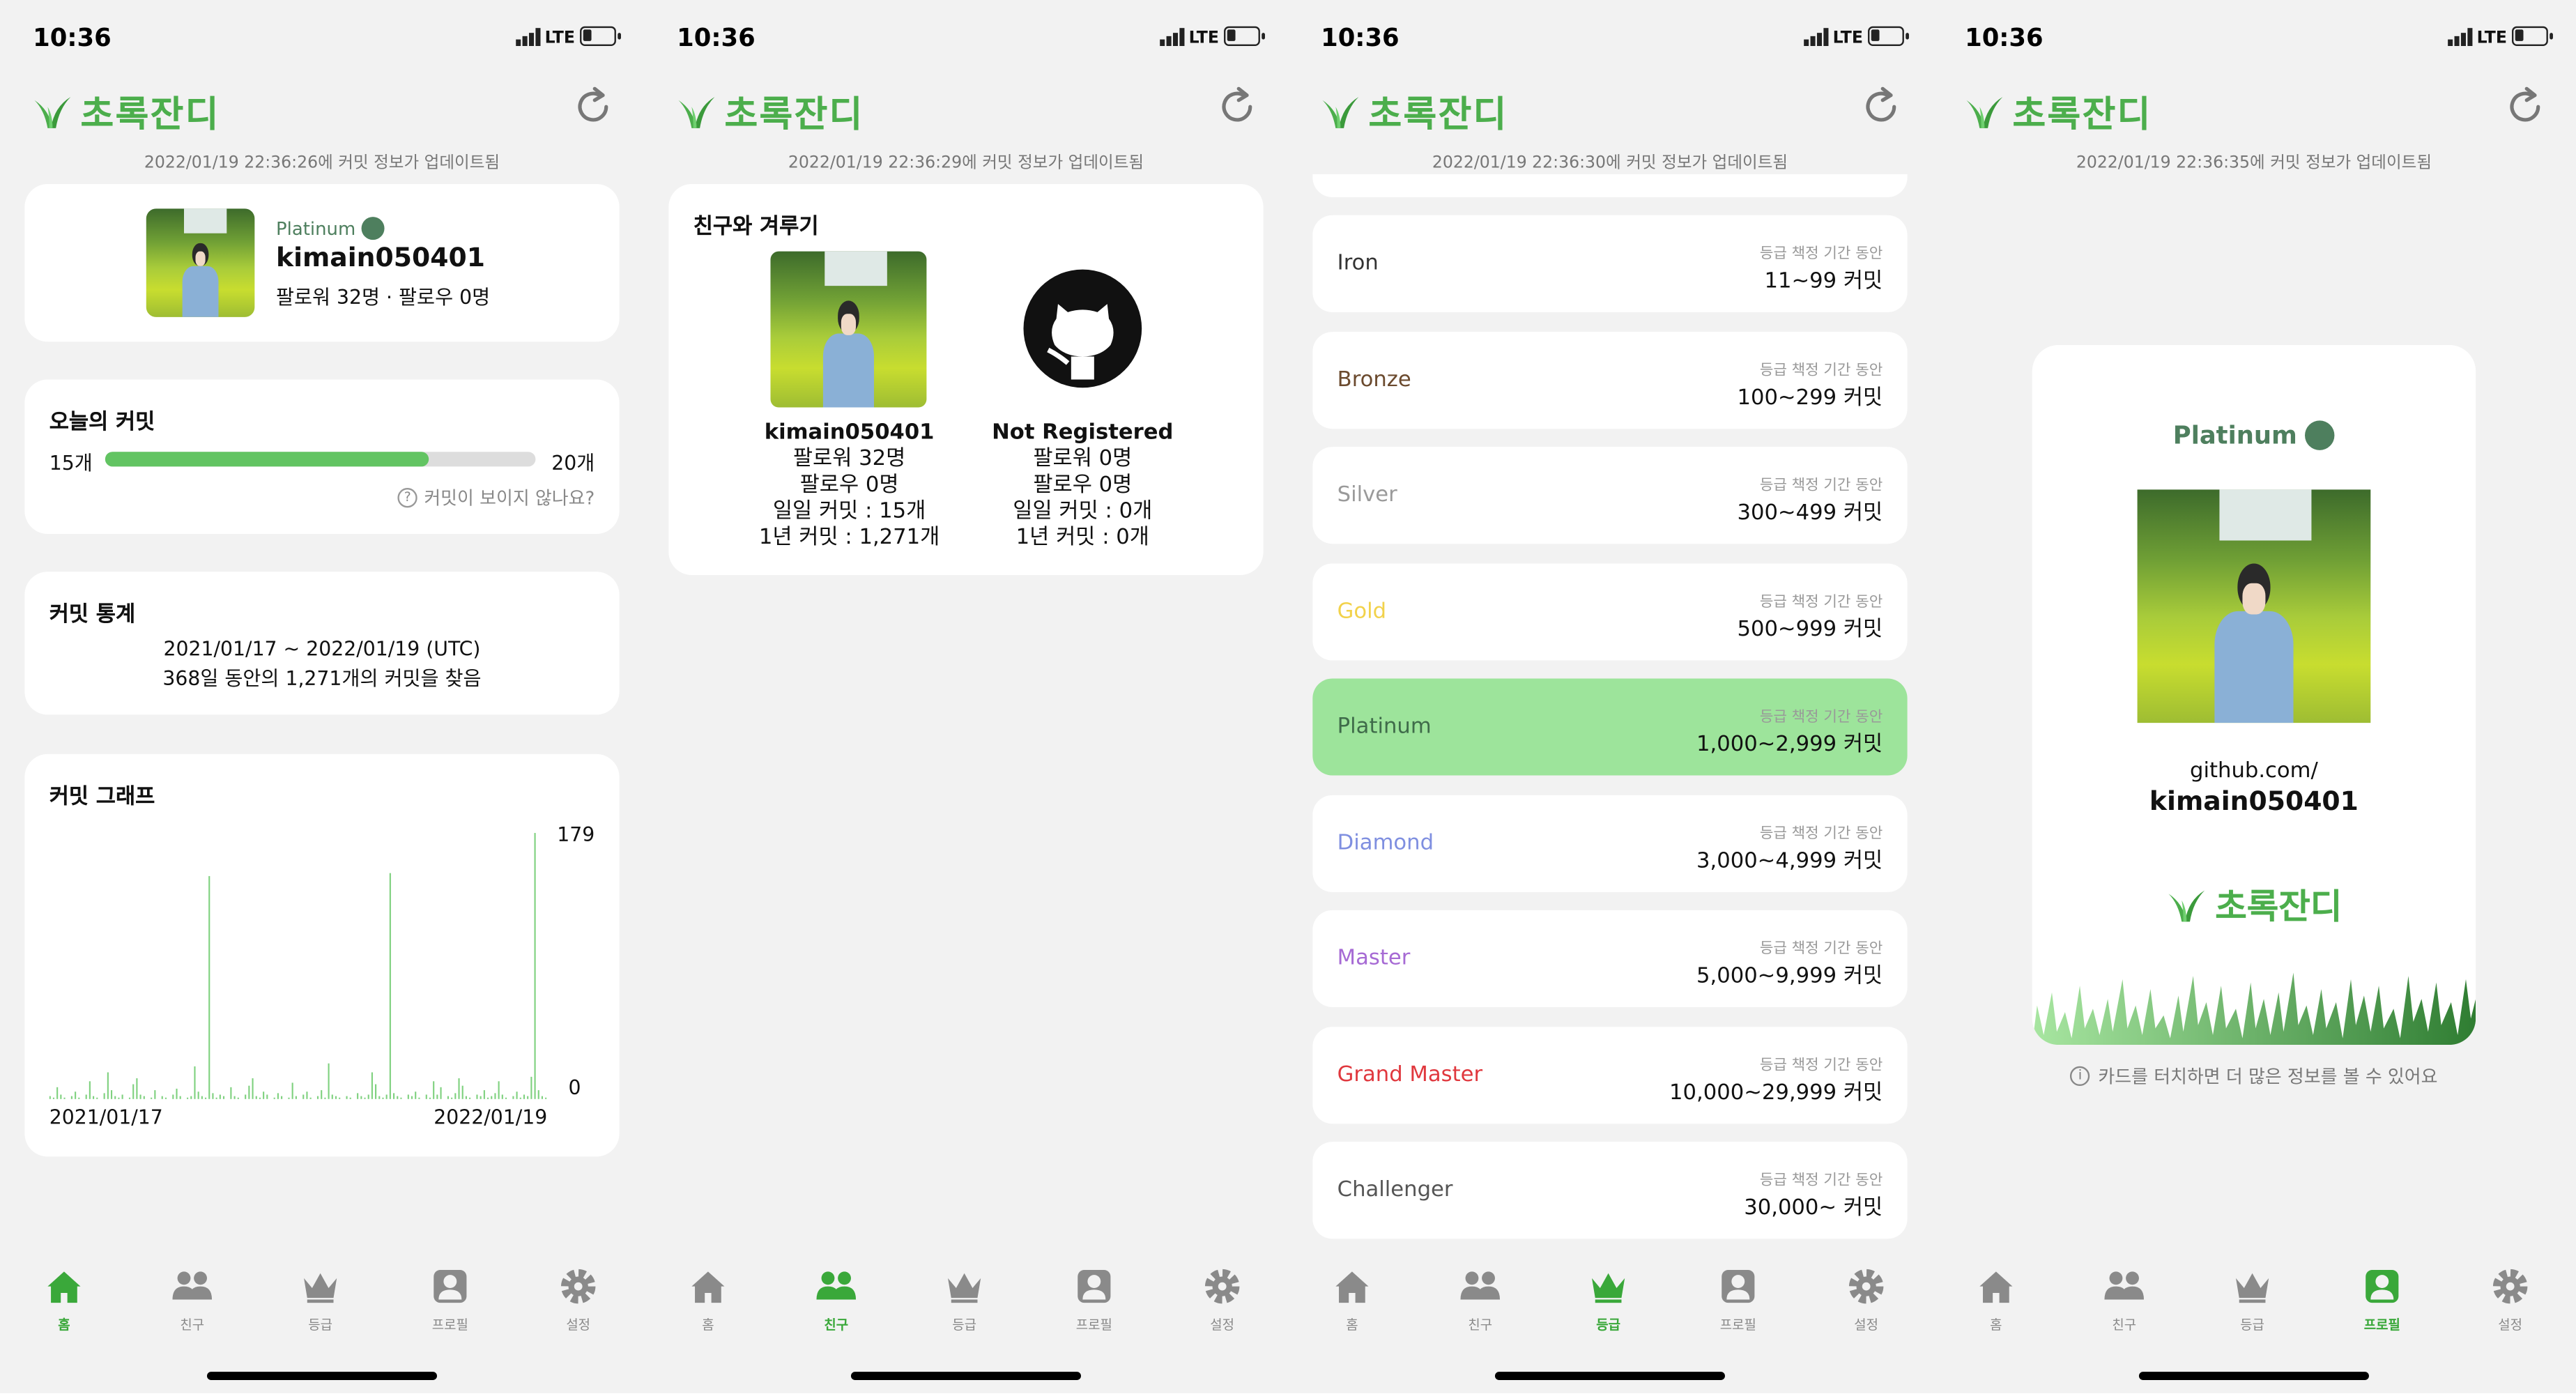 Image resolution: width=2576 pixels, height=1394 pixels. I want to click on profile-card: Platinum kimain050401 팔로워 32명 · 팔로우 0명, so click(322, 262).